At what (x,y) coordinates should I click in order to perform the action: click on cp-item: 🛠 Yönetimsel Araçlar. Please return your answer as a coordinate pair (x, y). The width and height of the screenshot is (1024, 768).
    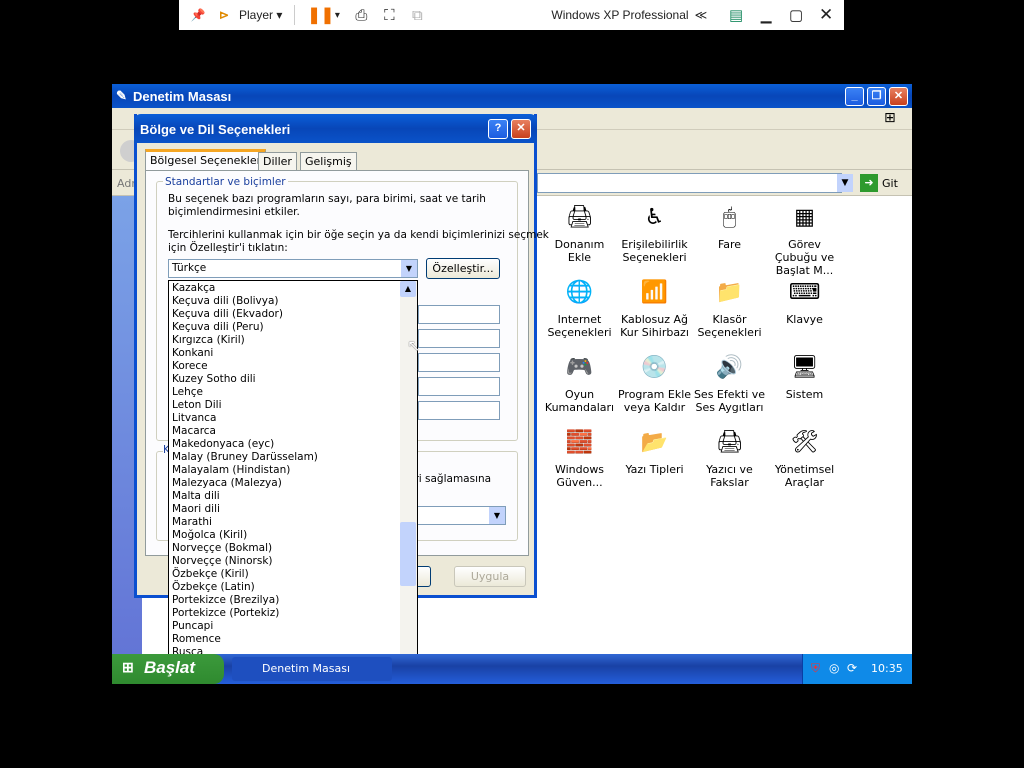
    Looking at the image, I should click on (804, 457).